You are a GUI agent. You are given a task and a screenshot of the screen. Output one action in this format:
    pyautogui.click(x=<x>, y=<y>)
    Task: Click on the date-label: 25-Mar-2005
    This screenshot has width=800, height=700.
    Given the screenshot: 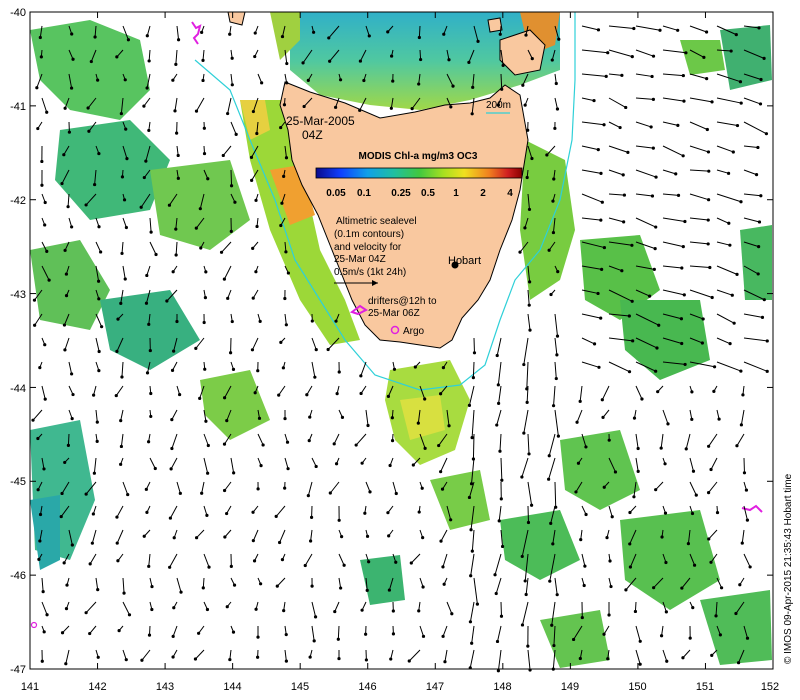 What is the action you would take?
    pyautogui.click(x=320, y=121)
    